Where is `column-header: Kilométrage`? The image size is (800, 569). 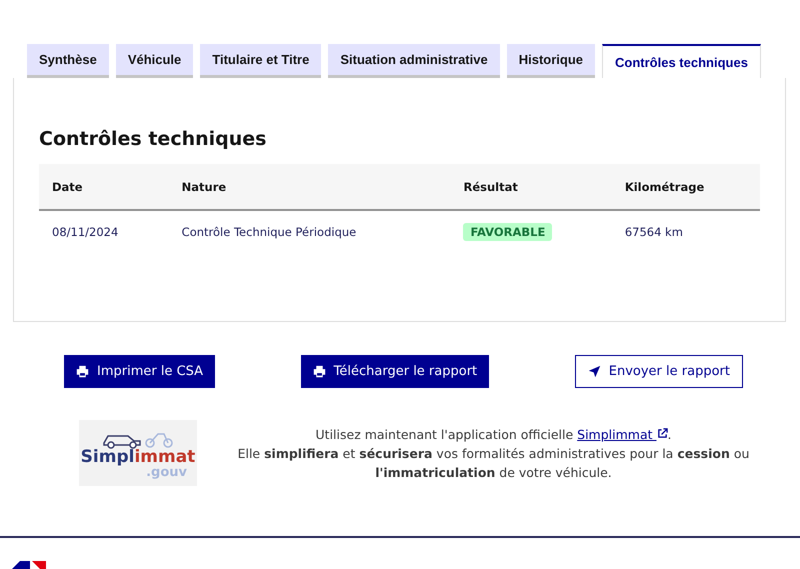
column-header: Kilométrage is located at coordinates (686, 187).